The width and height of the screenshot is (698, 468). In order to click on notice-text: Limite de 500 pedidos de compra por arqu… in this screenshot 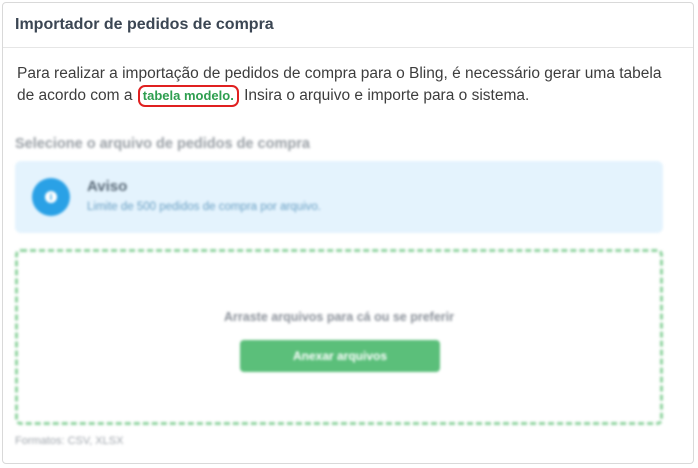, I will do `click(204, 207)`.